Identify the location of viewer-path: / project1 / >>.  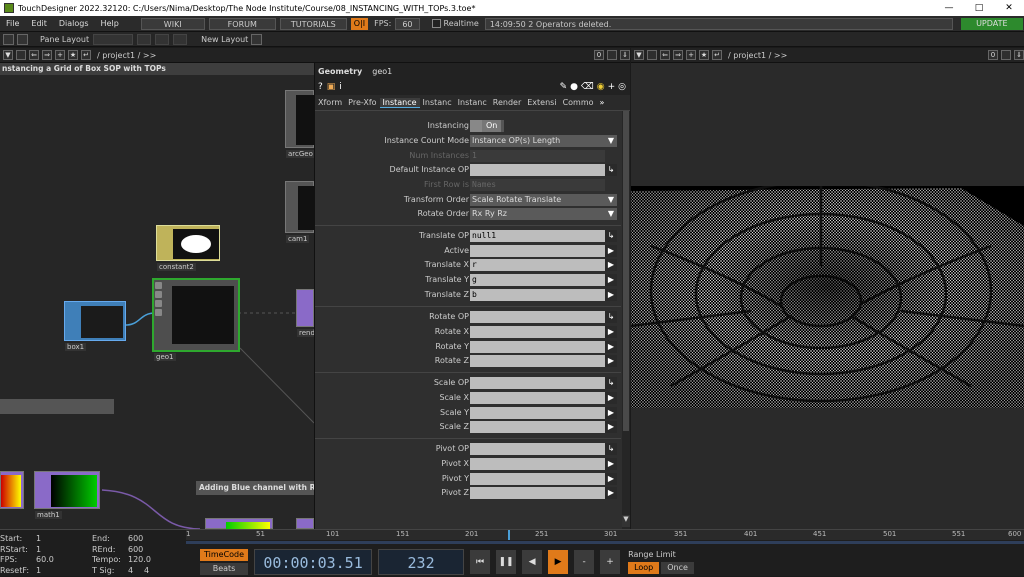
(757, 55).